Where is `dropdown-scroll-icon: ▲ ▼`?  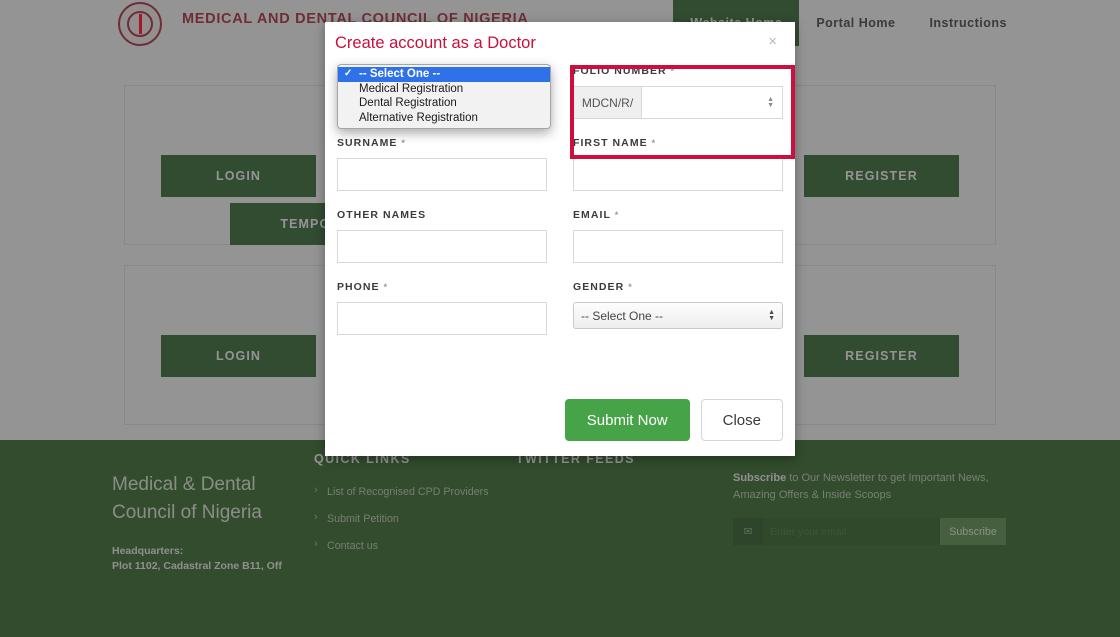 dropdown-scroll-icon: ▲ ▼ is located at coordinates (542, 73).